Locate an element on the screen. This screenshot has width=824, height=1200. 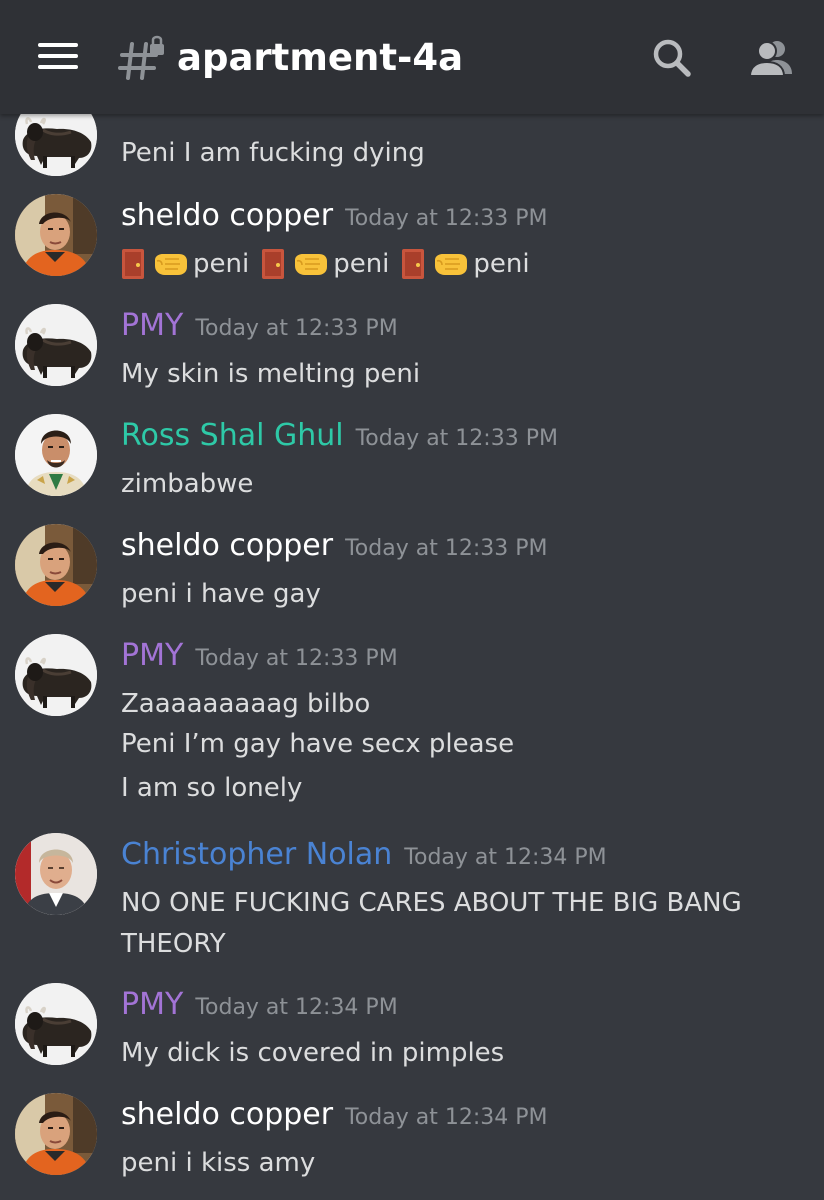
message-text: My dick is covered in pimples is located at coordinates (313, 1053).